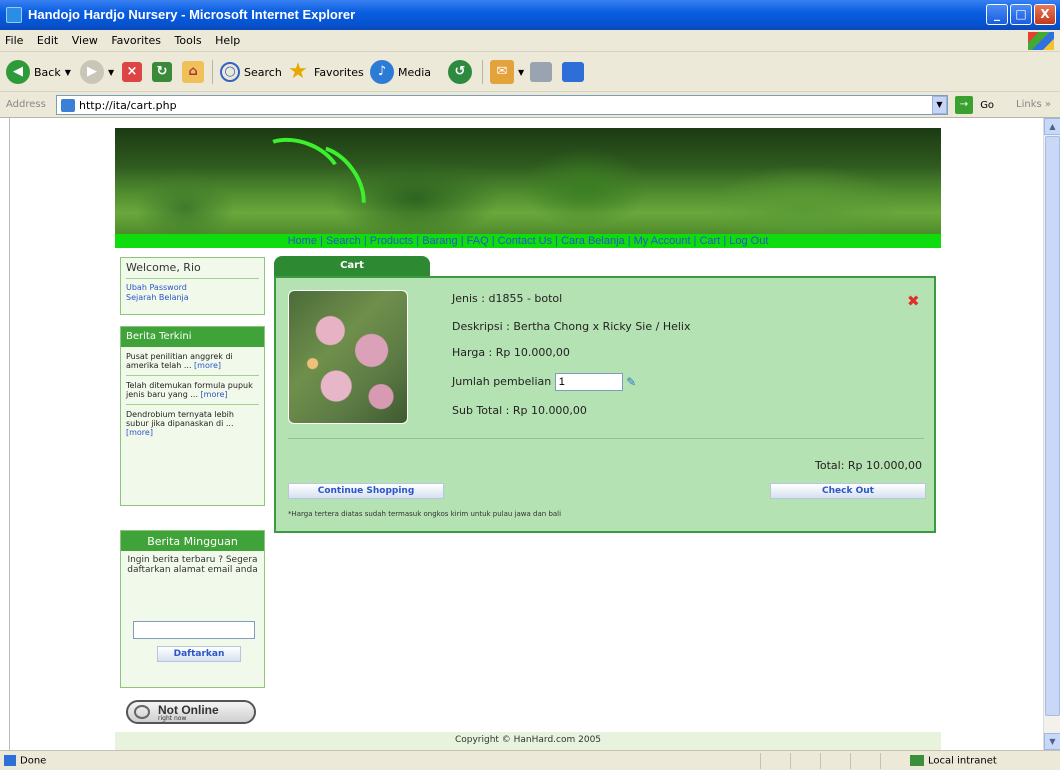  Describe the element at coordinates (195, 72) in the screenshot. I see `home-button: ⌂` at that location.